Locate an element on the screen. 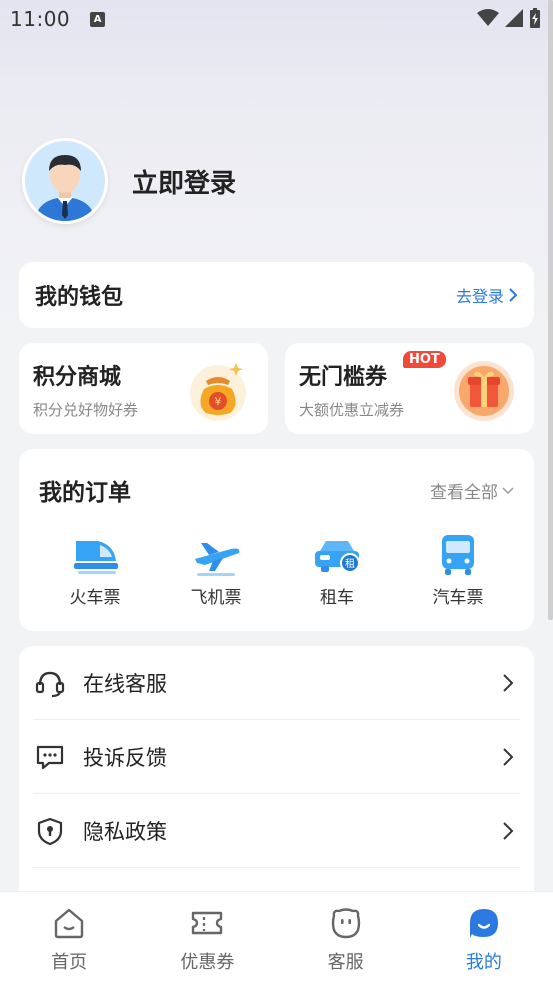  status-time: 11:00 is located at coordinates (40, 19).